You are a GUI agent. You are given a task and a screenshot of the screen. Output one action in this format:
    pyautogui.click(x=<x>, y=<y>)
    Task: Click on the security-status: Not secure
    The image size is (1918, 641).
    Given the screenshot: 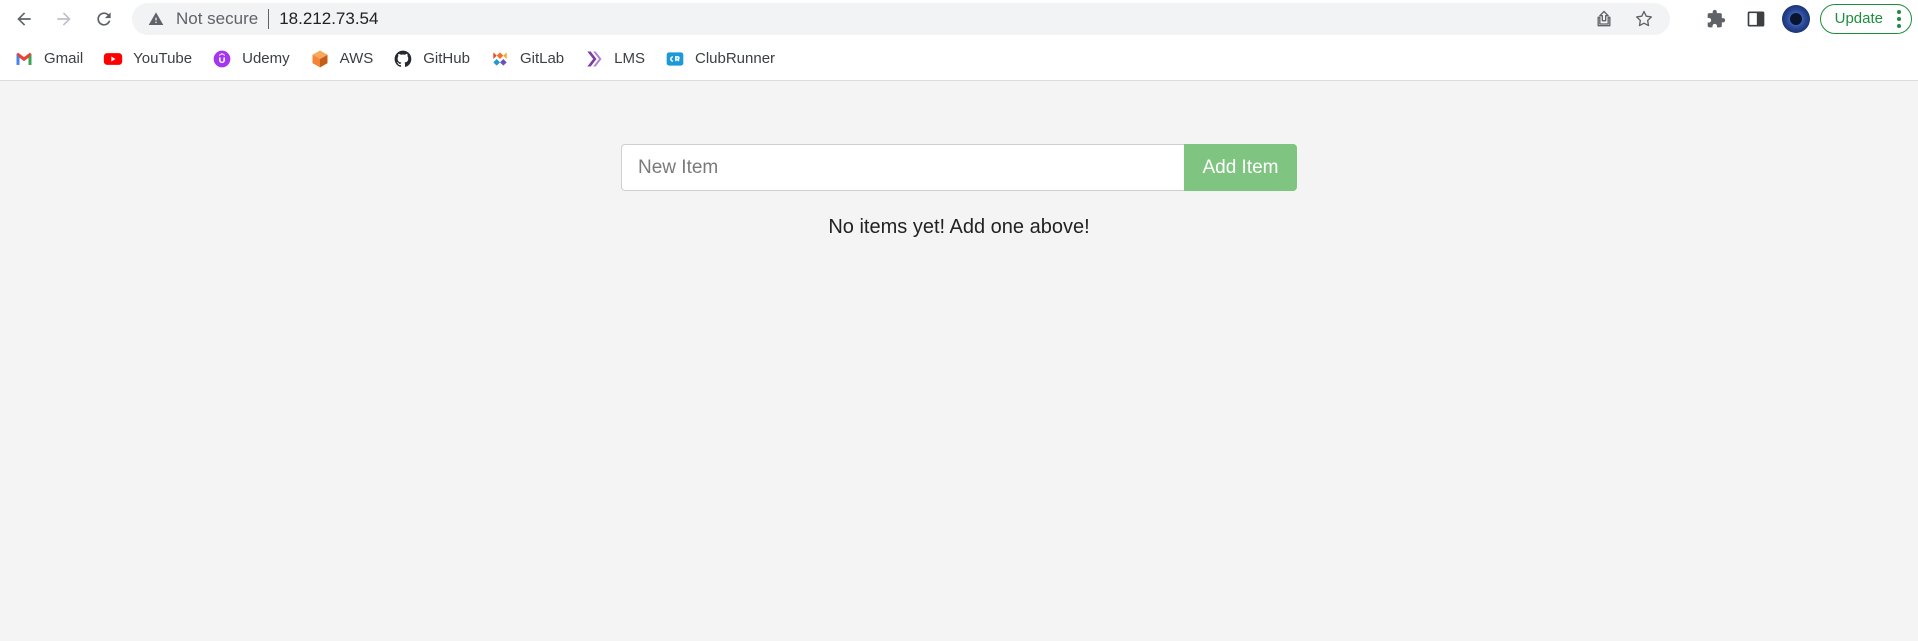 What is the action you would take?
    pyautogui.click(x=217, y=19)
    